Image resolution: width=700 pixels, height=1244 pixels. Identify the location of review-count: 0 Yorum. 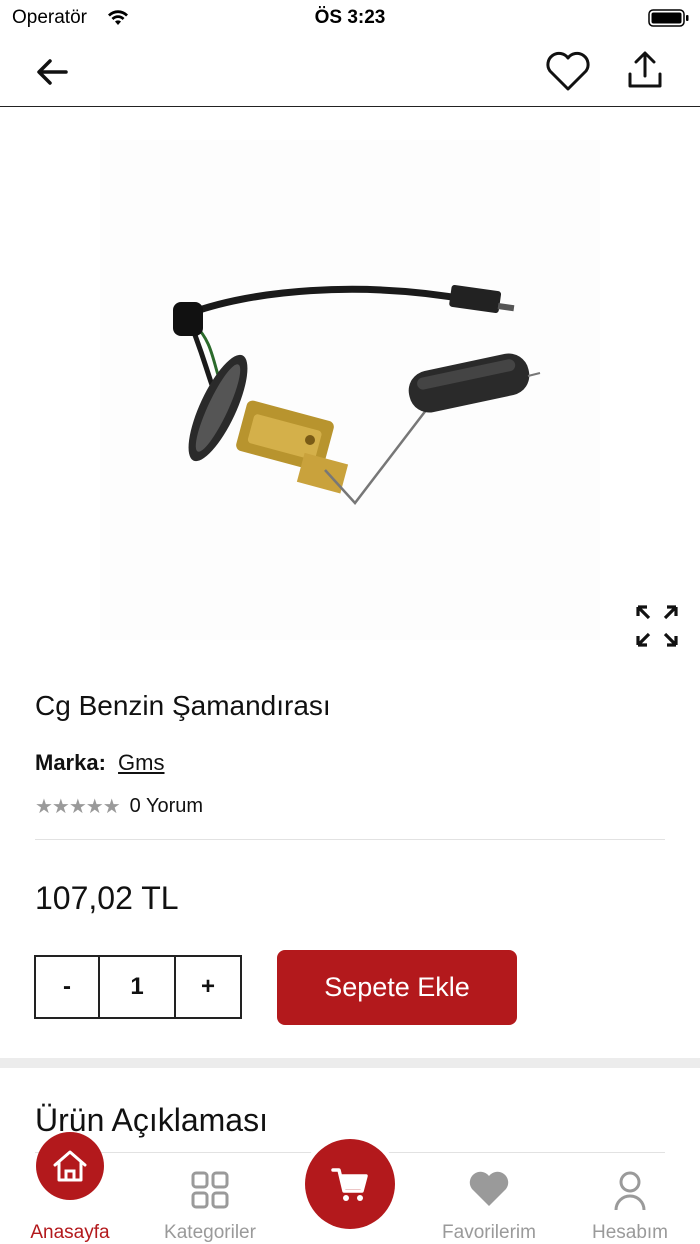
(166, 806).